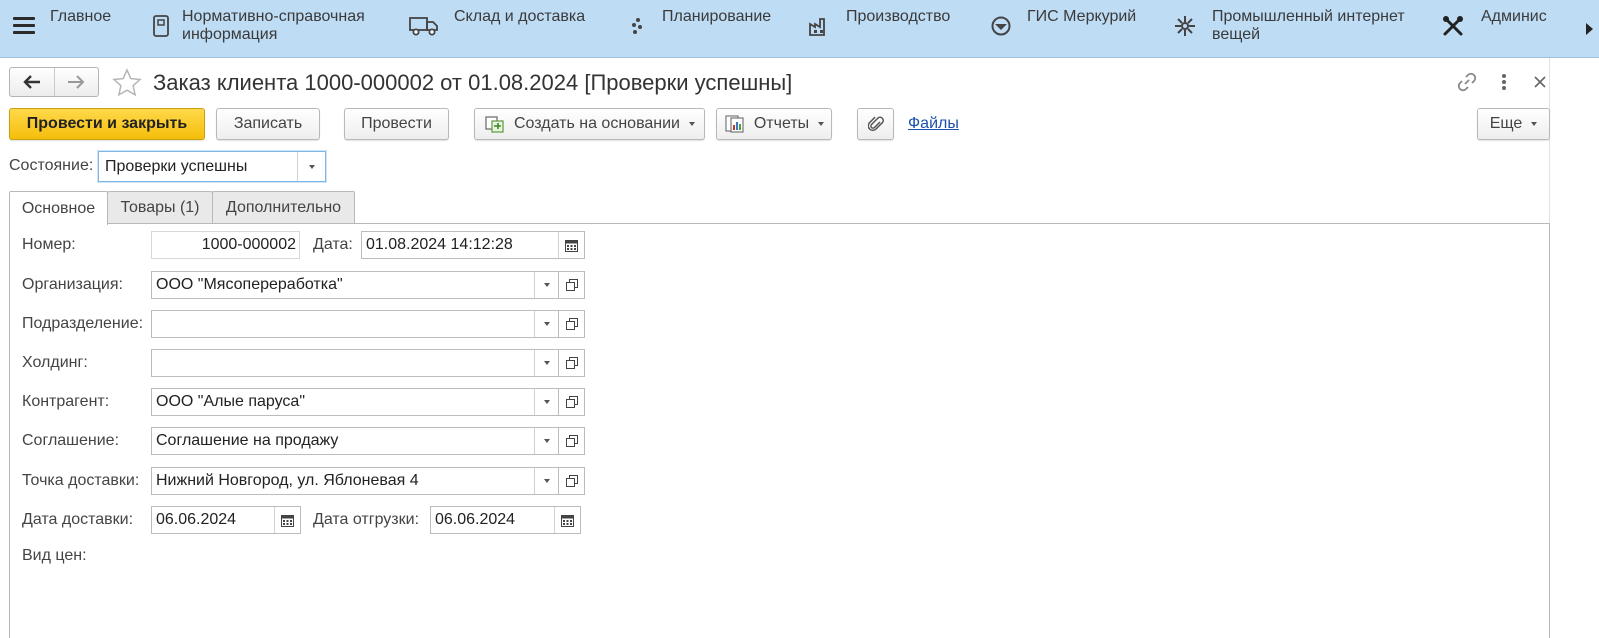 The height and width of the screenshot is (638, 1599). Describe the element at coordinates (71, 440) in the screenshot. I see `agreement-label: Соглашение:` at that location.